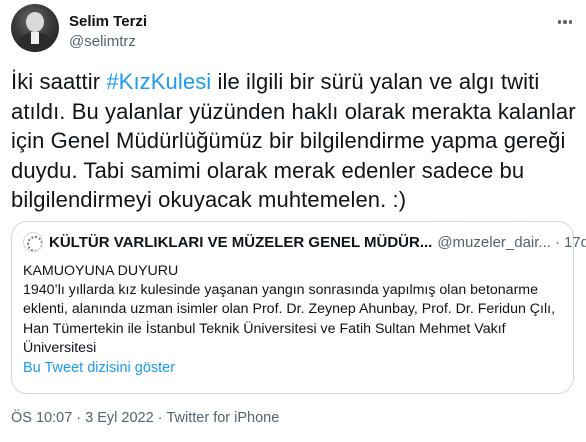 This screenshot has height=442, width=586. What do you see at coordinates (108, 41) in the screenshot?
I see `author-handle: @selimtrz` at bounding box center [108, 41].